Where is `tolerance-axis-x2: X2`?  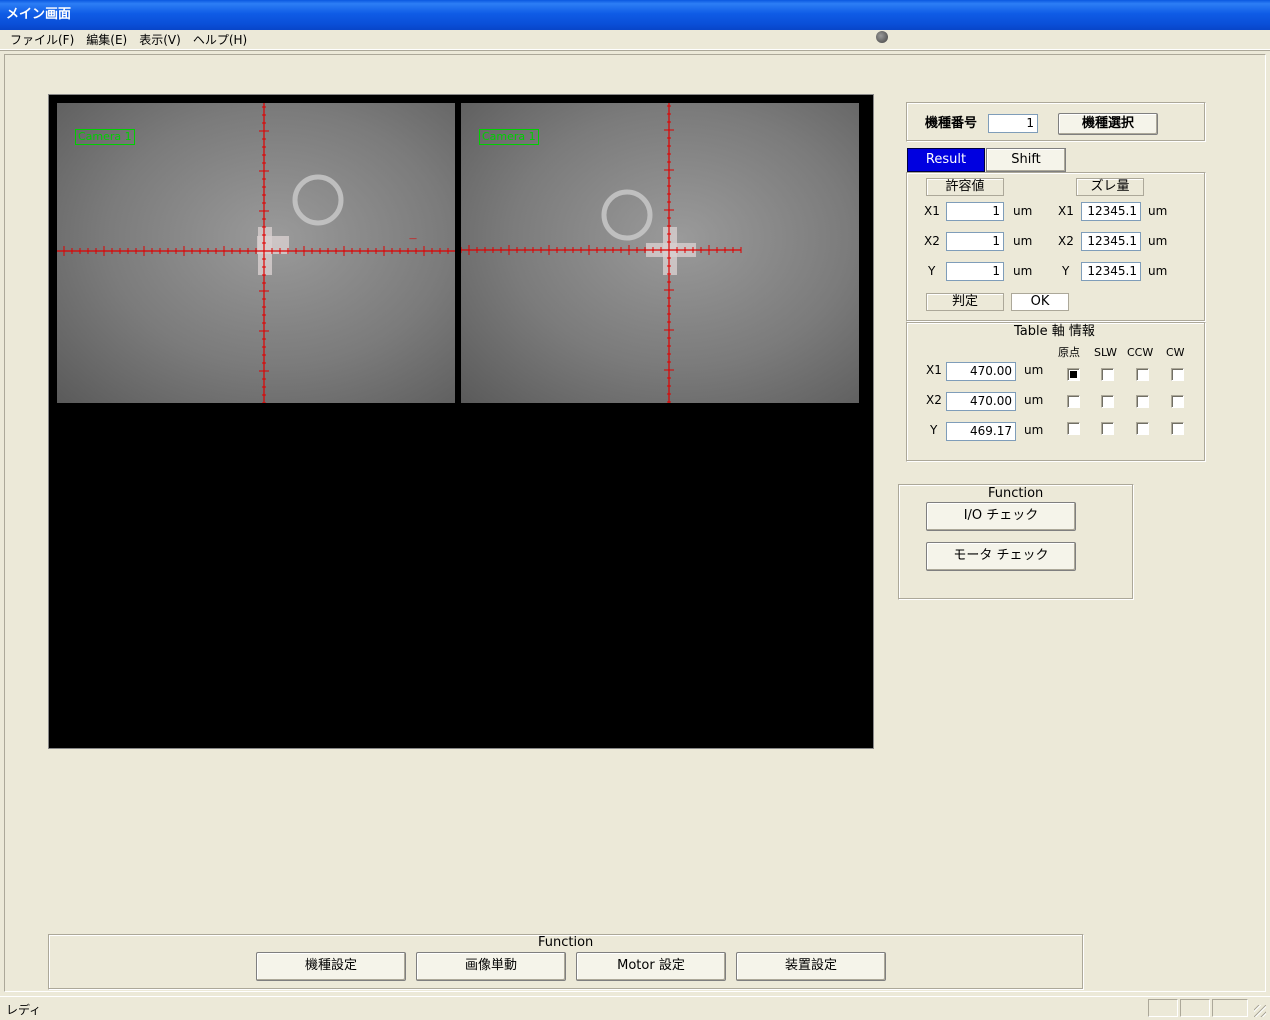
tolerance-axis-x2: X2 is located at coordinates (932, 241).